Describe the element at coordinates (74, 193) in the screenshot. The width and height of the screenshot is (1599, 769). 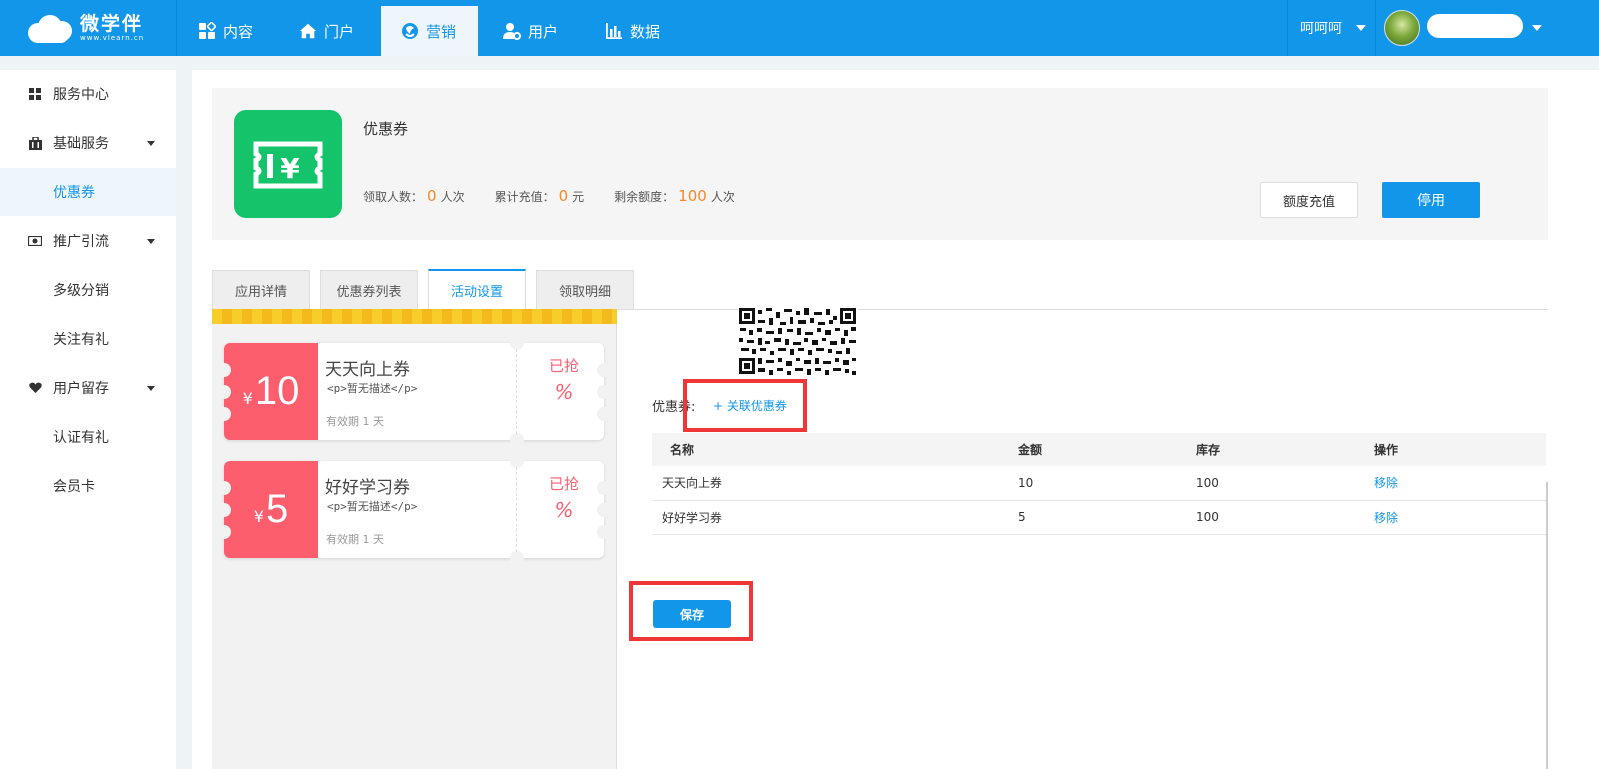
I see `sidebar-item-label: 优惠券` at that location.